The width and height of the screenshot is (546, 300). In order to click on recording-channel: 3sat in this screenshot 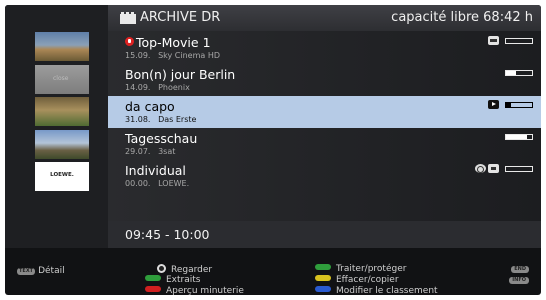, I will do `click(167, 151)`.